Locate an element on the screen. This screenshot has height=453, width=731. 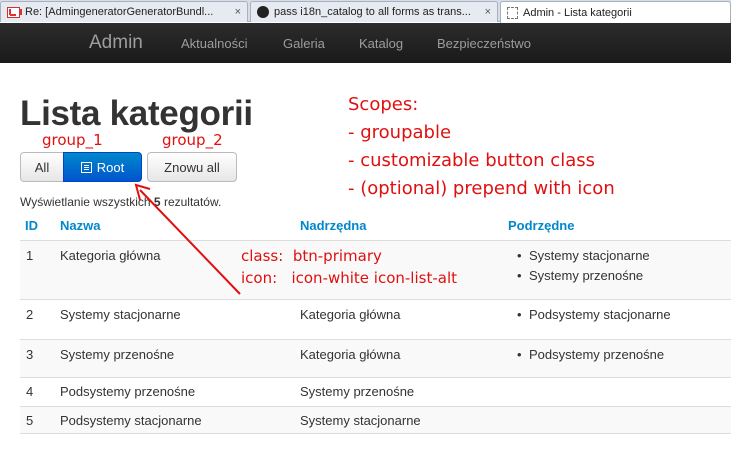
children-list: Podsystemy stacjonarne is located at coordinates (594, 317).